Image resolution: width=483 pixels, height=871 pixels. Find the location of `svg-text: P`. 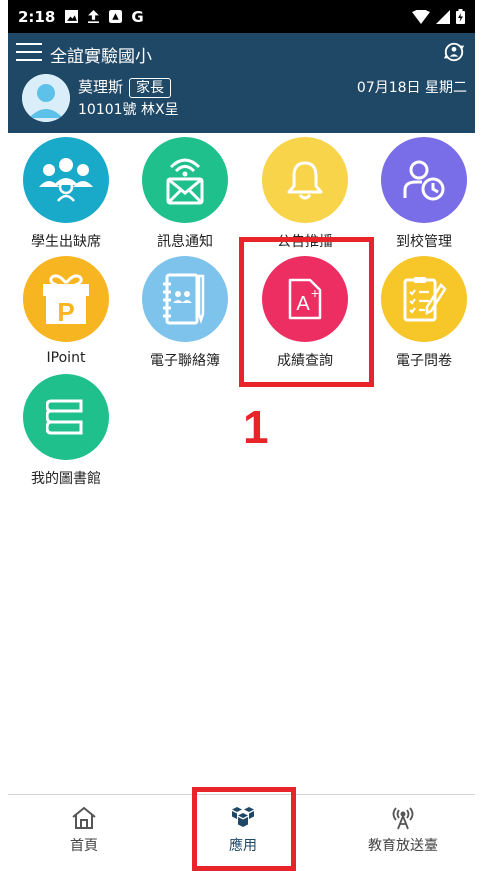

svg-text: P is located at coordinates (65, 311).